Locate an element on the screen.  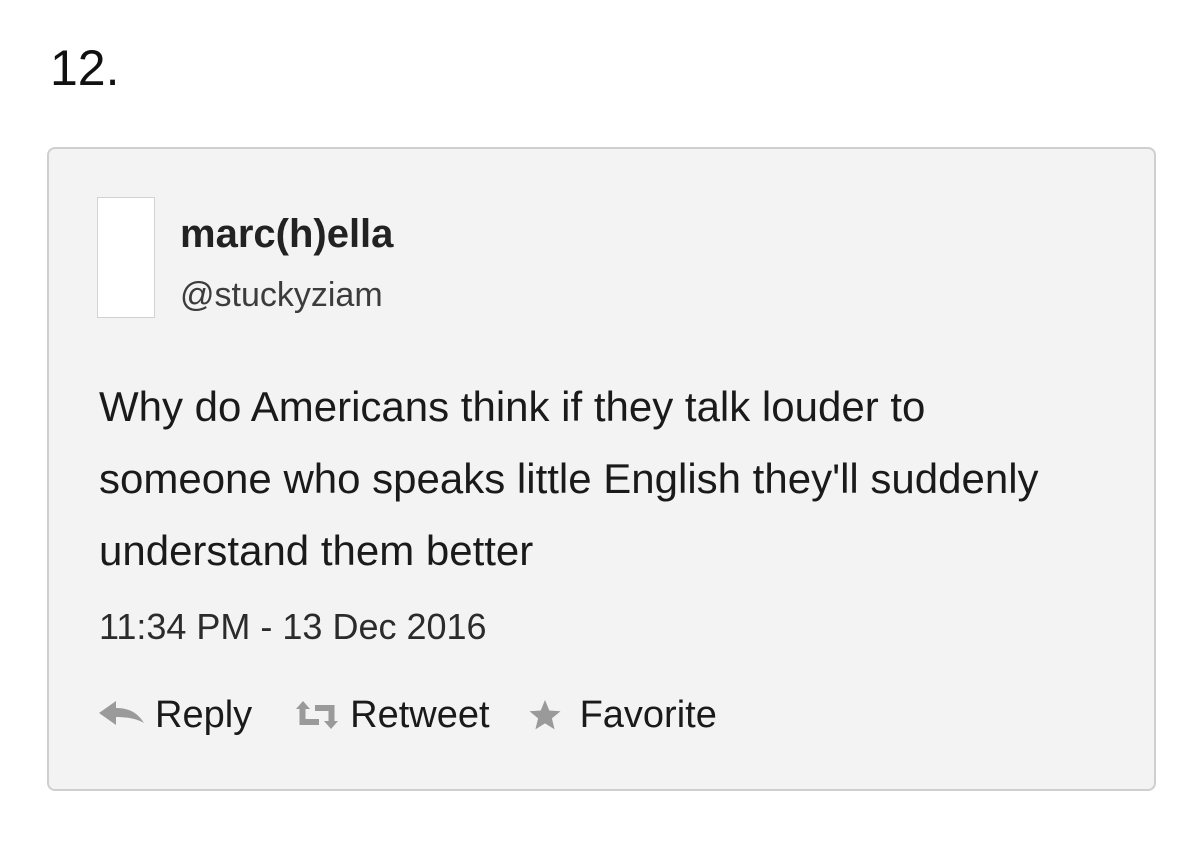
user-handle: @stuckyziam is located at coordinates (281, 295).